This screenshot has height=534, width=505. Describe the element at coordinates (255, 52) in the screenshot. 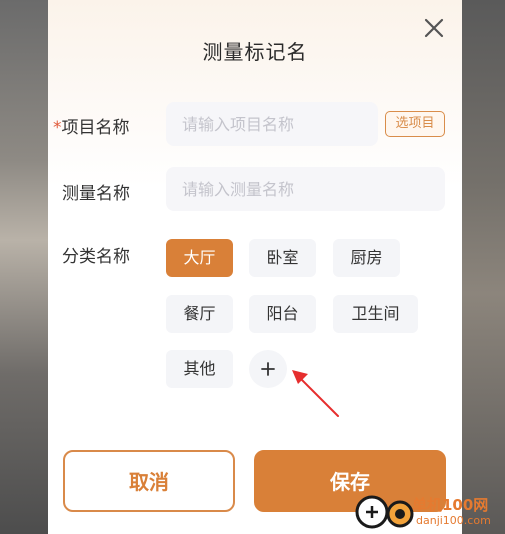

I see `dialog-title: 测量标记名` at that location.